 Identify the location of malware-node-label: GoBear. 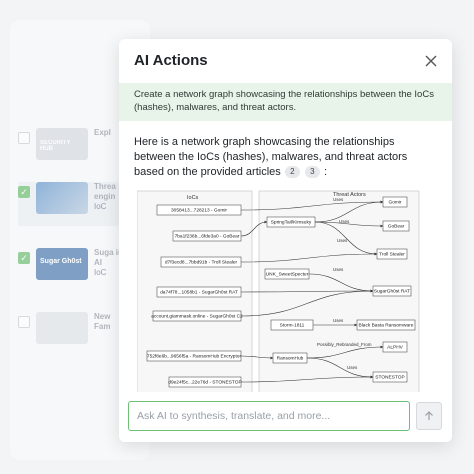
(396, 227).